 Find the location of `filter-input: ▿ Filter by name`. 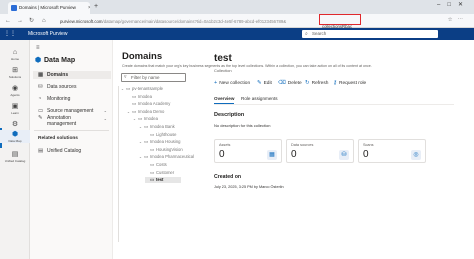

filter-input: ▿ Filter by name is located at coordinates (153, 77).